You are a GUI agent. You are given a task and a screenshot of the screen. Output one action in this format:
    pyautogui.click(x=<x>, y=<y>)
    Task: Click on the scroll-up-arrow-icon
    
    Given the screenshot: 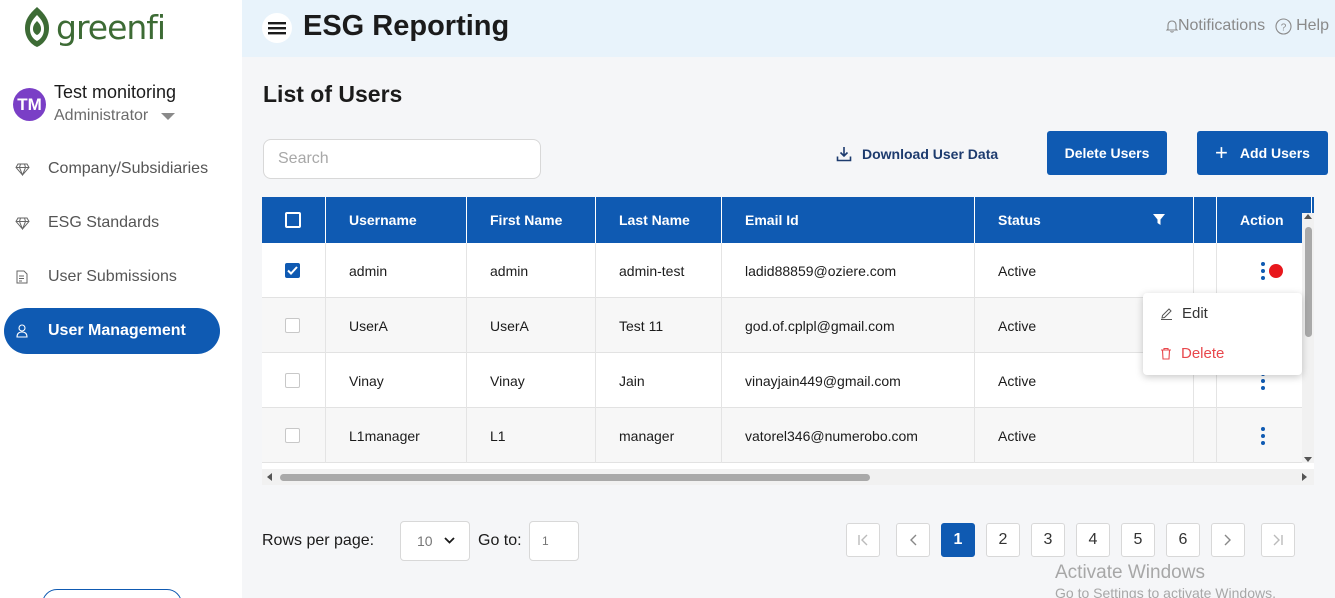 What is the action you would take?
    pyautogui.click(x=1308, y=216)
    